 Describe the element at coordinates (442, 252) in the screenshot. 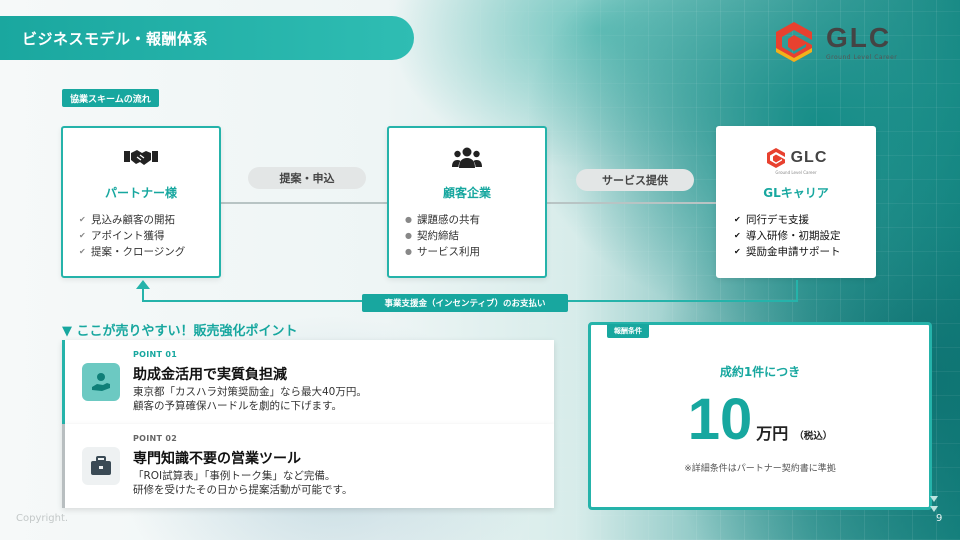

I see `list-item: ● サービス利用` at that location.